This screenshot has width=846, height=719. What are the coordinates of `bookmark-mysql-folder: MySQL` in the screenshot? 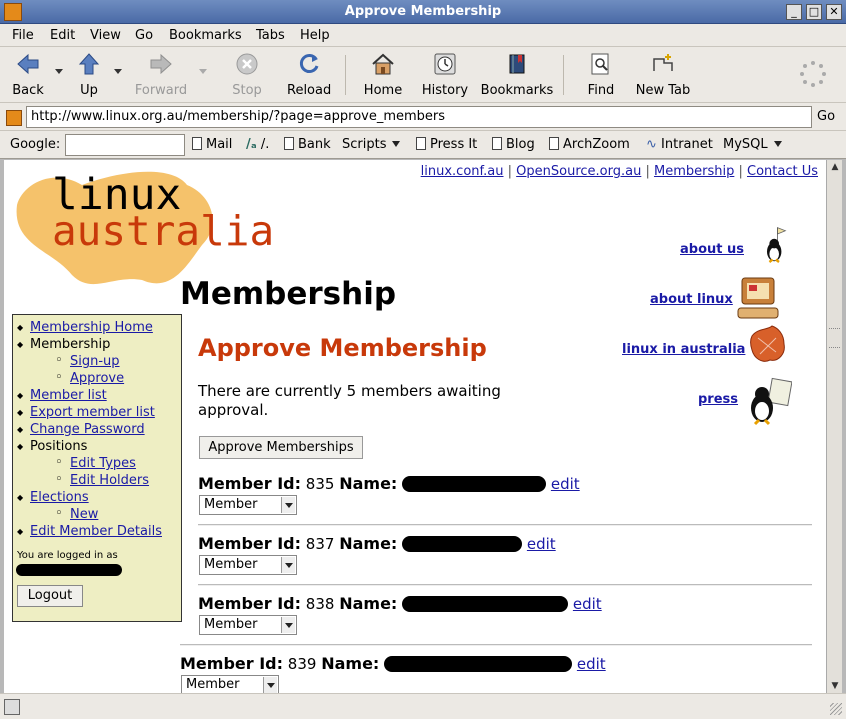 It's located at (752, 144).